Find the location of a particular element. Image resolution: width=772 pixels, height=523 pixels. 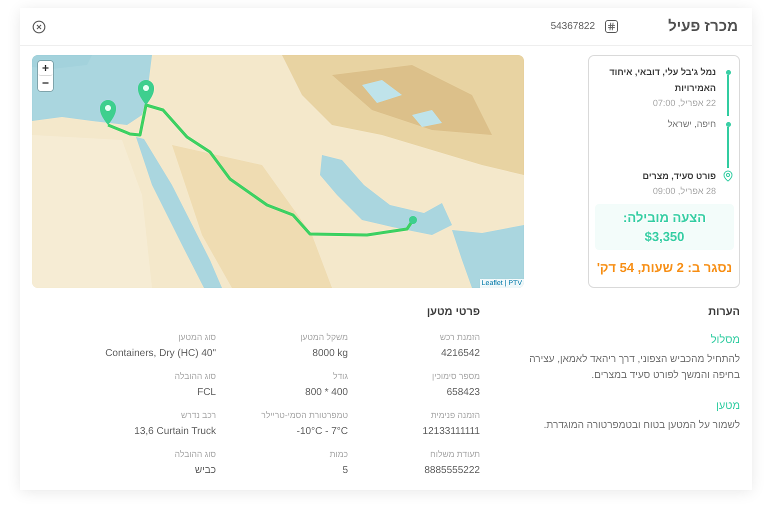

stop-place: נמל ג'בל עלי, דובאי, איחוד האמירויות is located at coordinates (662, 80).